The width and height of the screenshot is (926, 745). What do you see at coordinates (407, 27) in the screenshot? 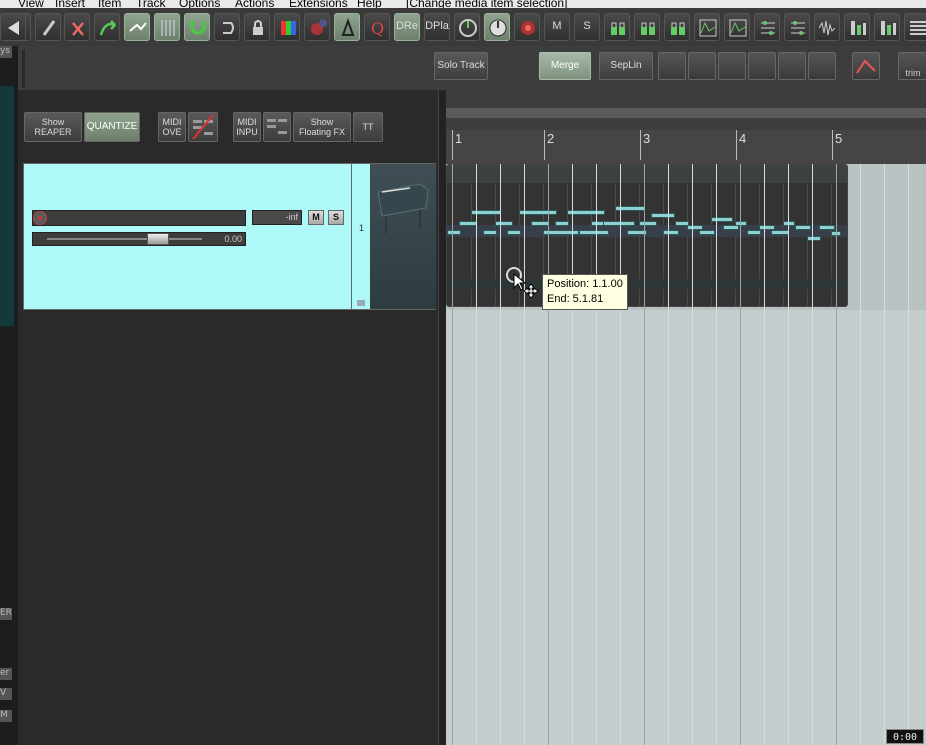
I see `dre-button: DRe` at bounding box center [407, 27].